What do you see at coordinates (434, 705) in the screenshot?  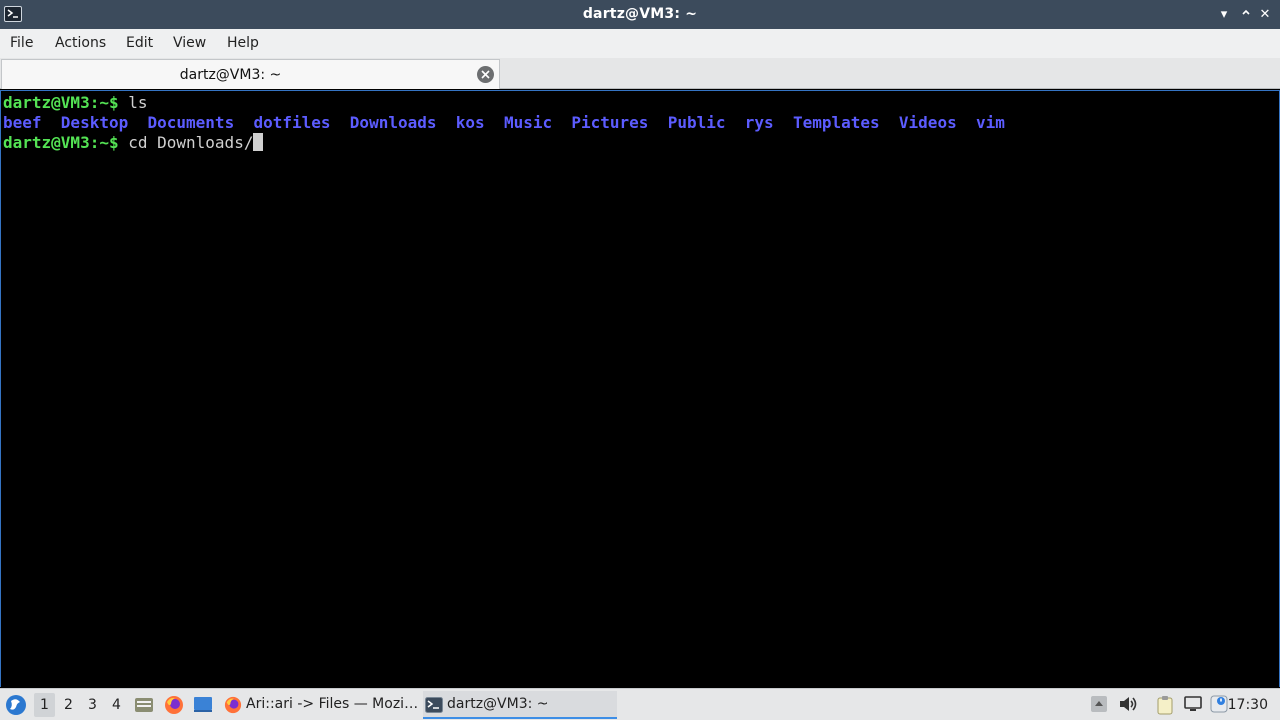 I see `terminal-icon` at bounding box center [434, 705].